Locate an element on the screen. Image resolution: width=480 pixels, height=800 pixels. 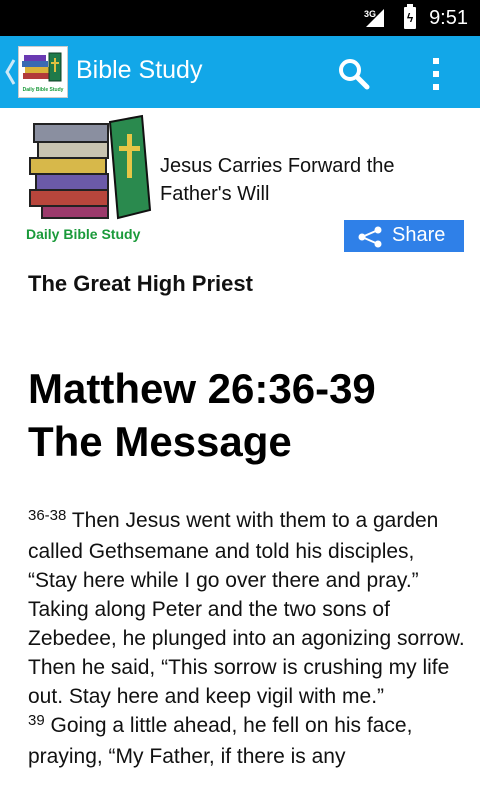
scripture-reference: Matthew 26:36-39 The Message is located at coordinates (248, 415).